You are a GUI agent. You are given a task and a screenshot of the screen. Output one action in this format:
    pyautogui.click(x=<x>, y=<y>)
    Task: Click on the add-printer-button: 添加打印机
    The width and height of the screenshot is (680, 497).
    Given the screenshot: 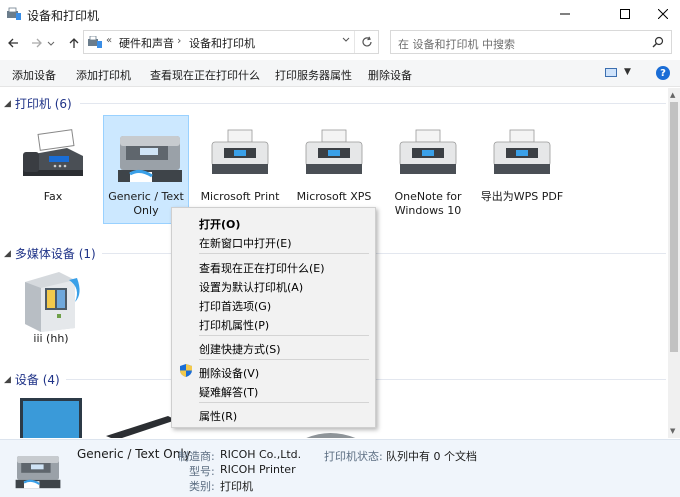 What is the action you would take?
    pyautogui.click(x=103, y=75)
    